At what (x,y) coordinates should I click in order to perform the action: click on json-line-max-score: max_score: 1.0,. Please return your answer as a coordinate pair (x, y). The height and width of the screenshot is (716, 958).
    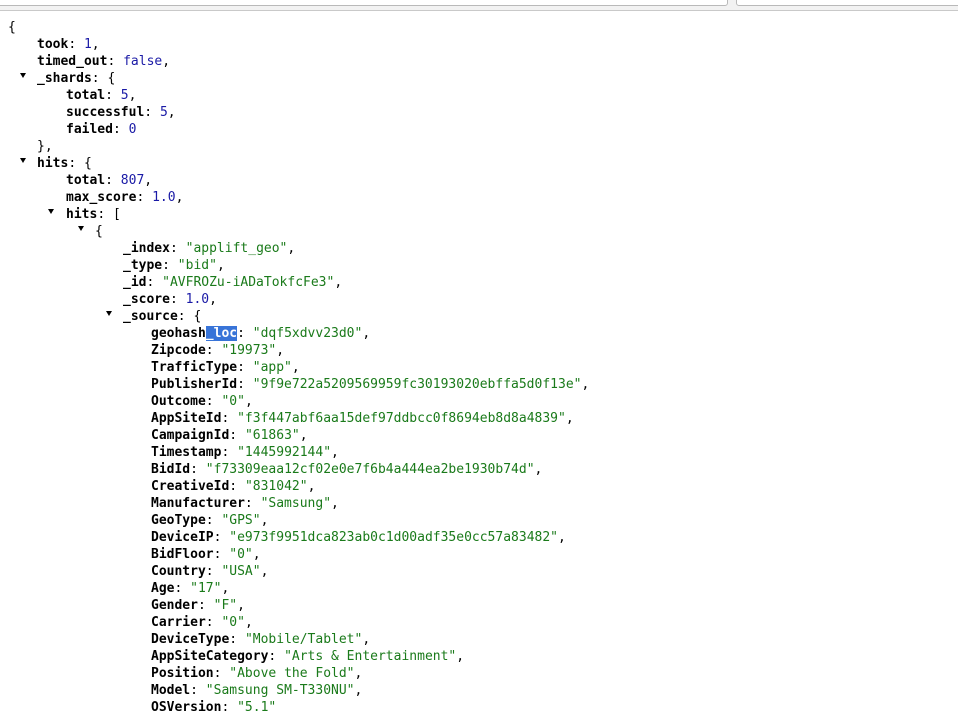
    Looking at the image, I should click on (125, 197).